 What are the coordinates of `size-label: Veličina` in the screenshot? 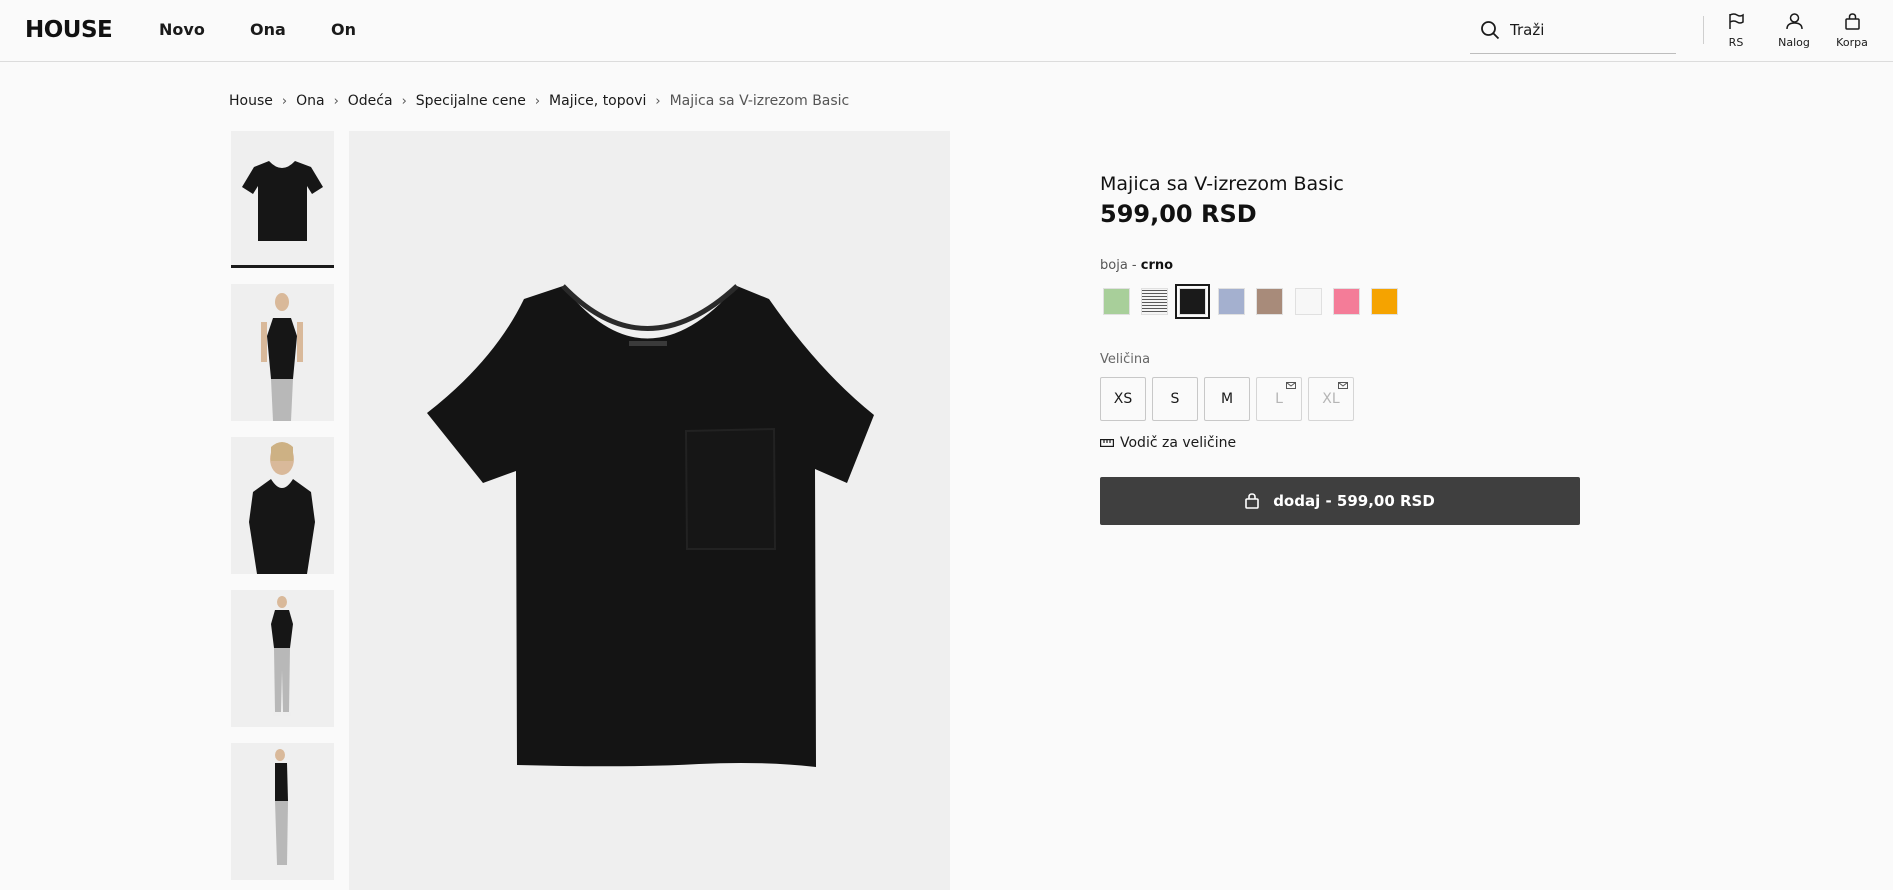 It's located at (1125, 359).